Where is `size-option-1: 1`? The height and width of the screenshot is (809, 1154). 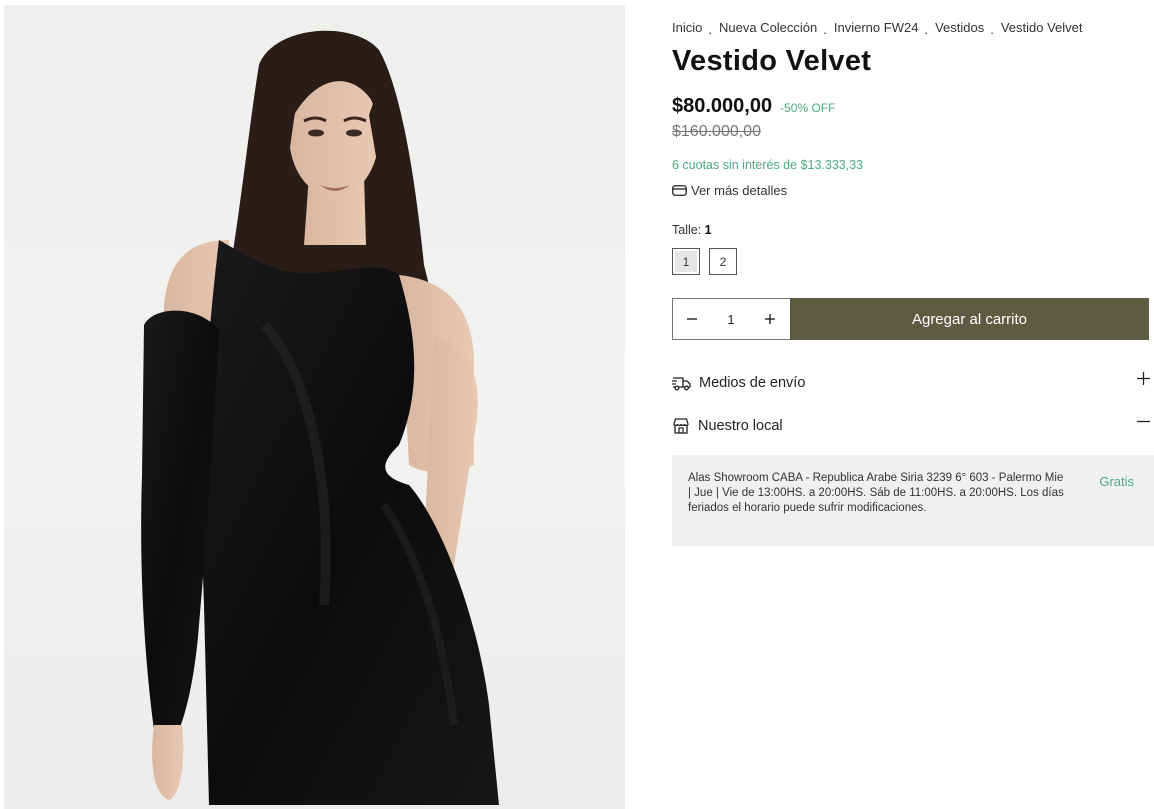 size-option-1: 1 is located at coordinates (686, 261).